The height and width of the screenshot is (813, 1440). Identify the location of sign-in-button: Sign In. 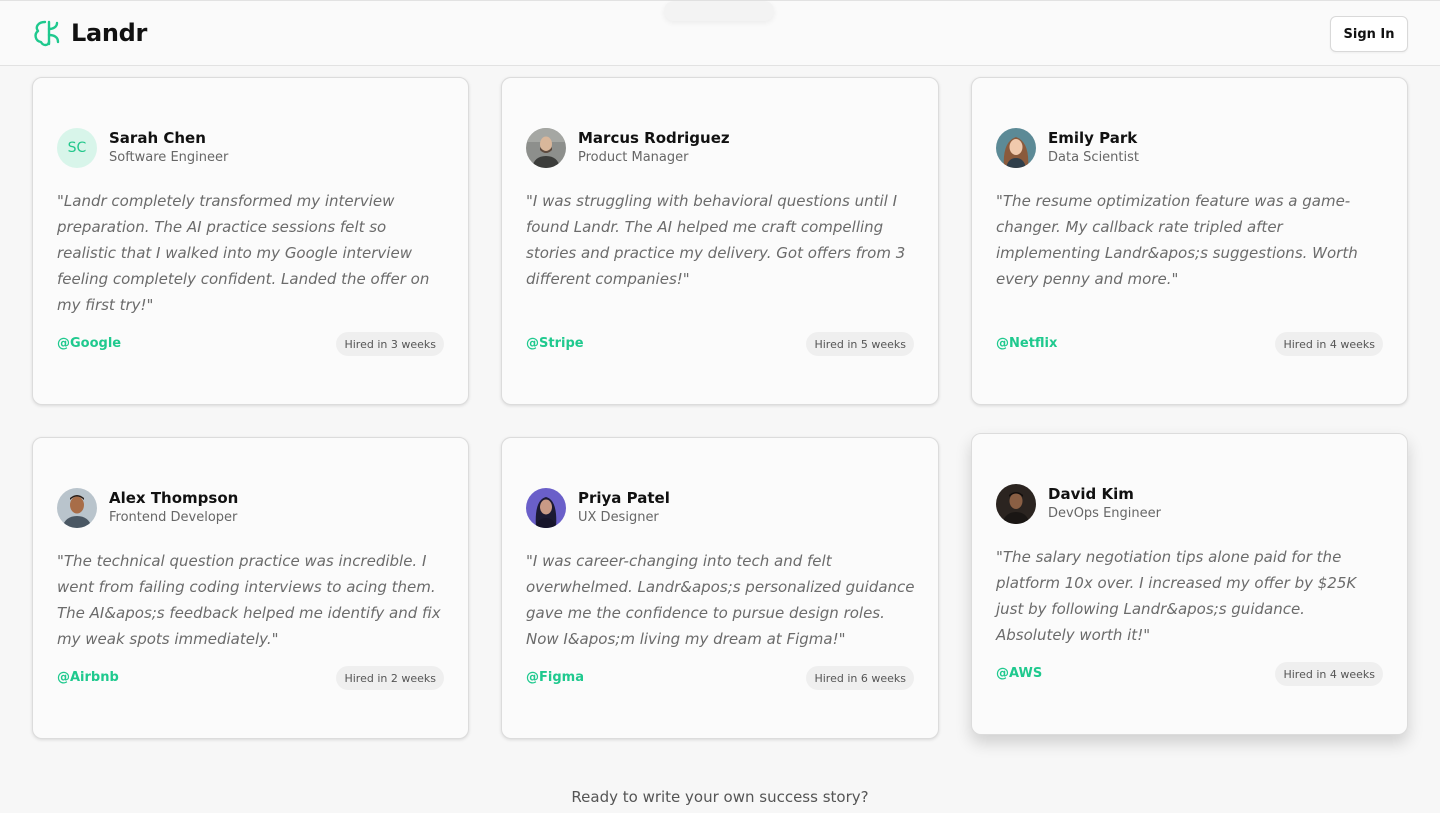
(1369, 34).